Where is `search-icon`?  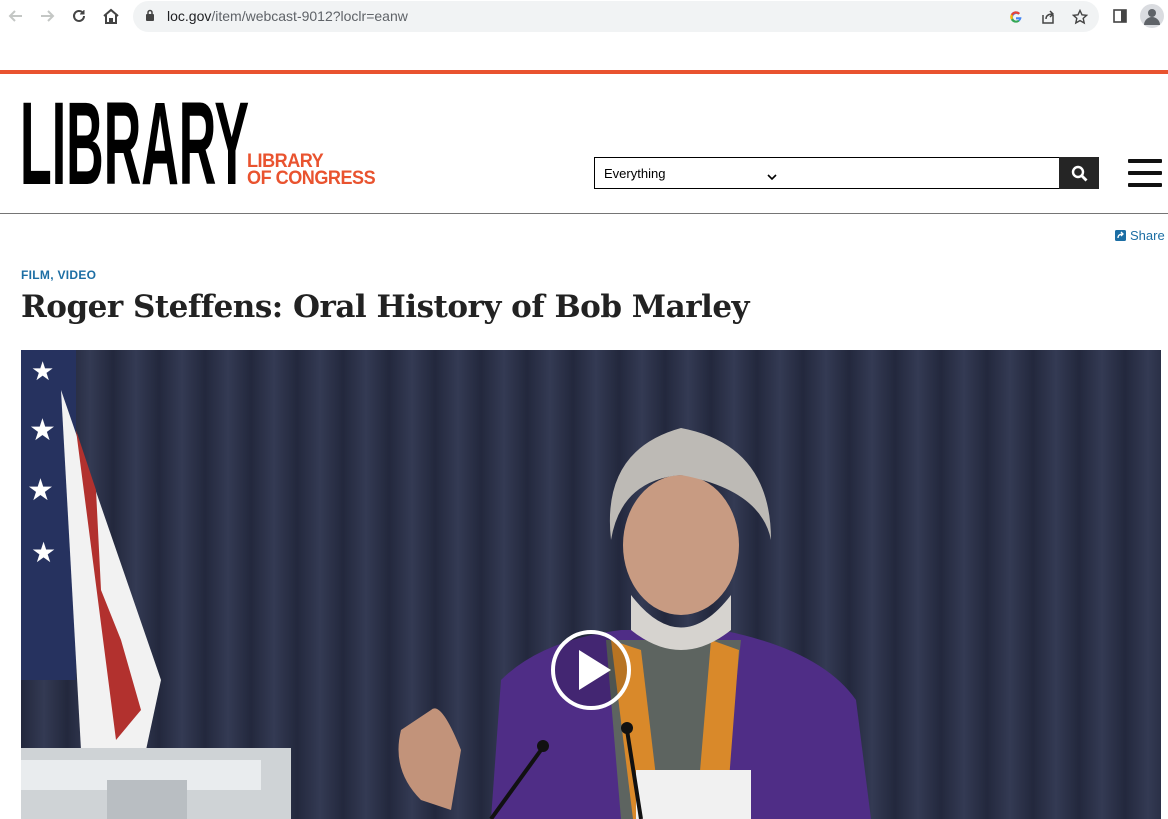 search-icon is located at coordinates (1079, 173).